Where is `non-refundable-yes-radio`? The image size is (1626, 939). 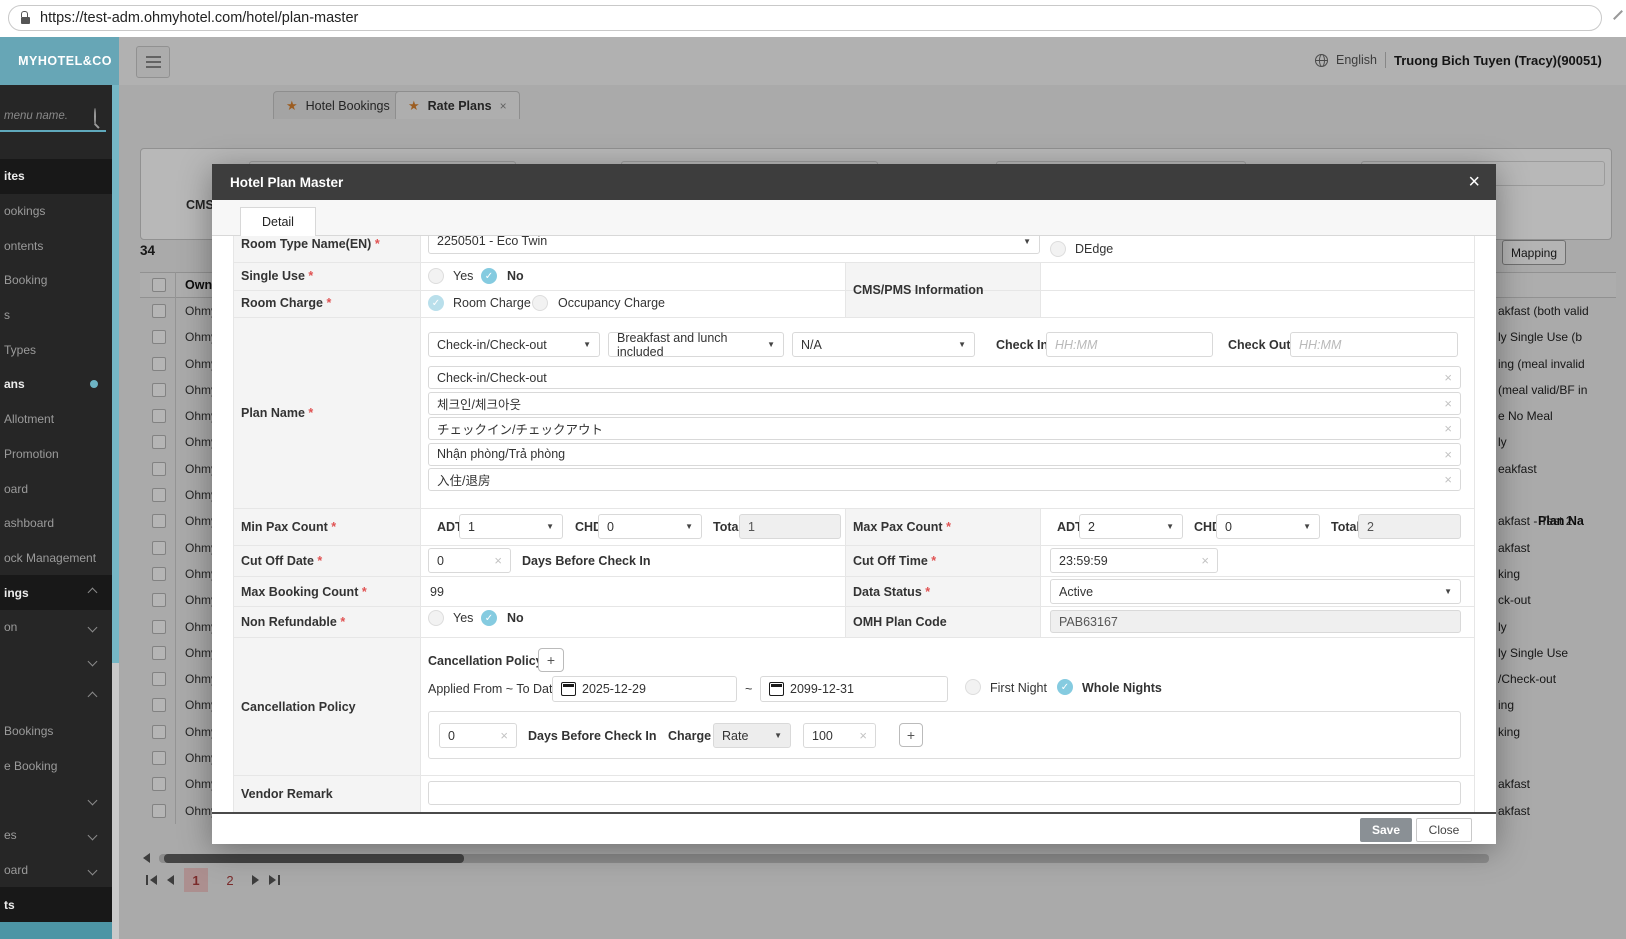
non-refundable-yes-radio is located at coordinates (436, 618).